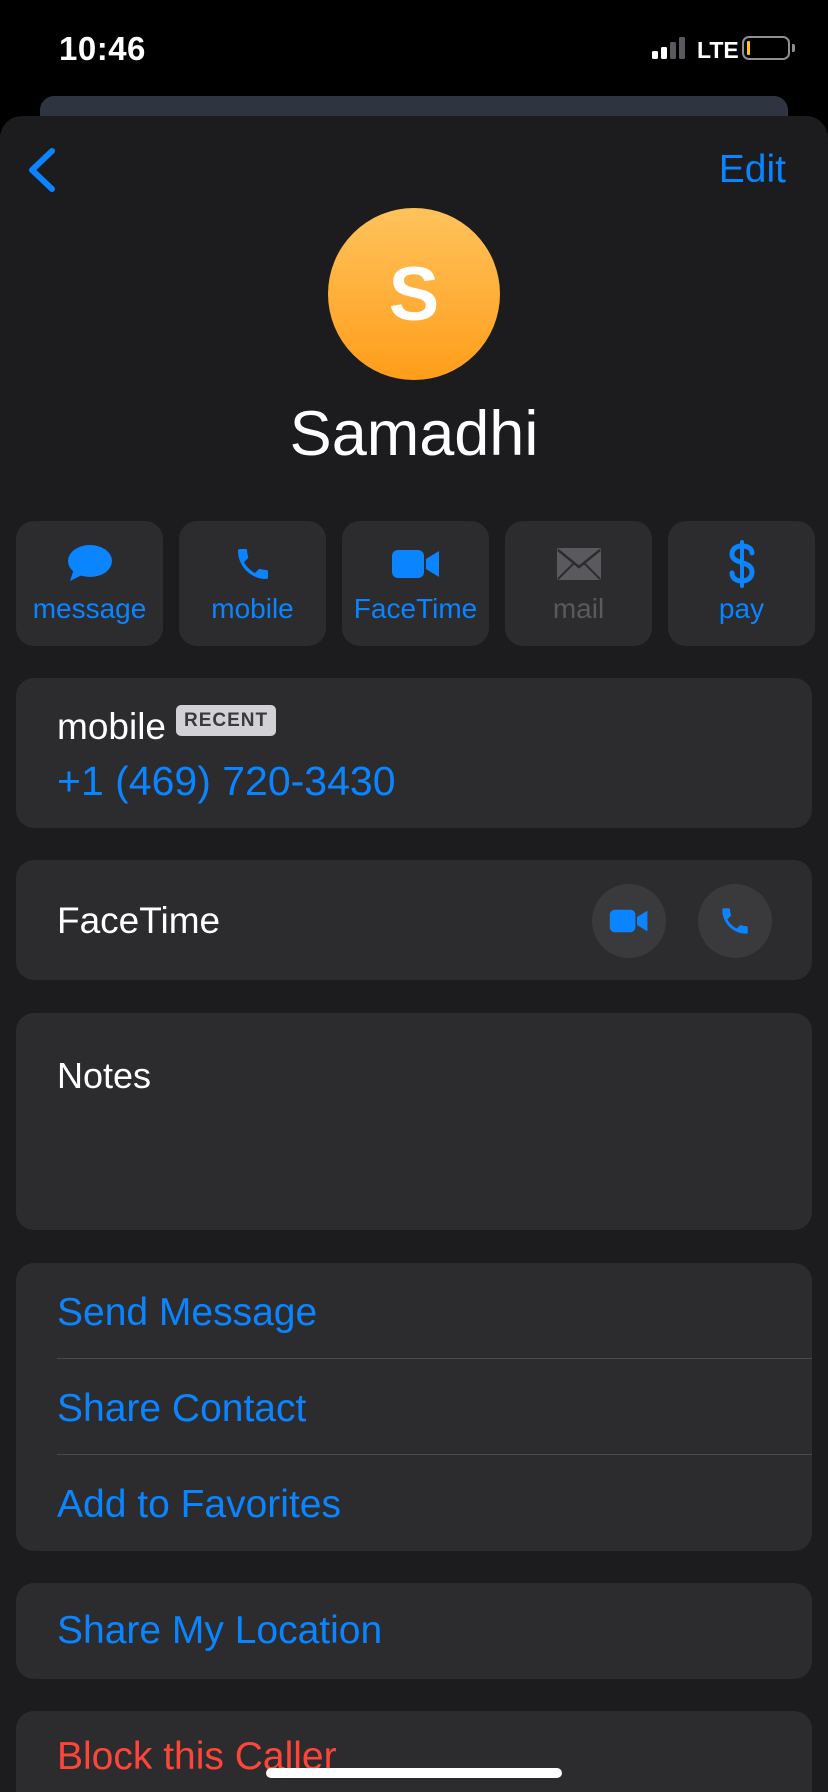 The height and width of the screenshot is (1792, 828). I want to click on chevron-left-icon, so click(42, 170).